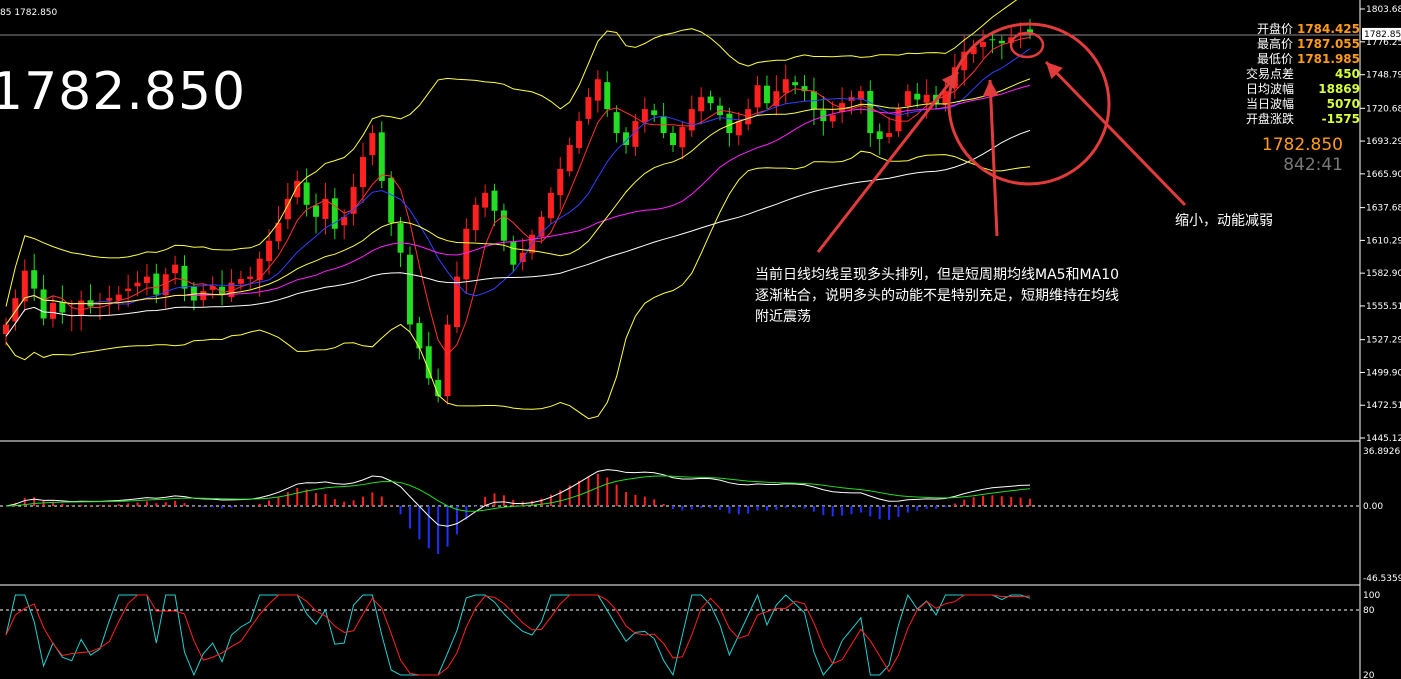 The height and width of the screenshot is (679, 1401). Describe the element at coordinates (1328, 59) in the screenshot. I see `stat-value: 1781.985` at that location.